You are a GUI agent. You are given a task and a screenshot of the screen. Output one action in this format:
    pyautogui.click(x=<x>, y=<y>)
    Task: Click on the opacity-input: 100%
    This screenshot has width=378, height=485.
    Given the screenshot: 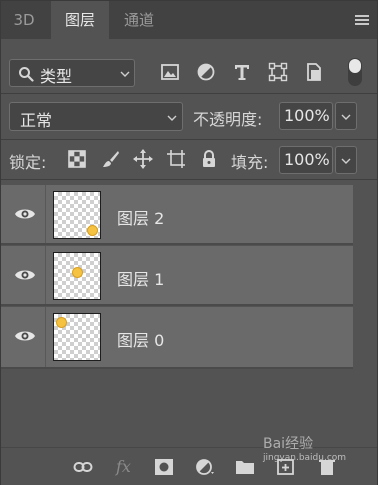 What is the action you would take?
    pyautogui.click(x=306, y=116)
    